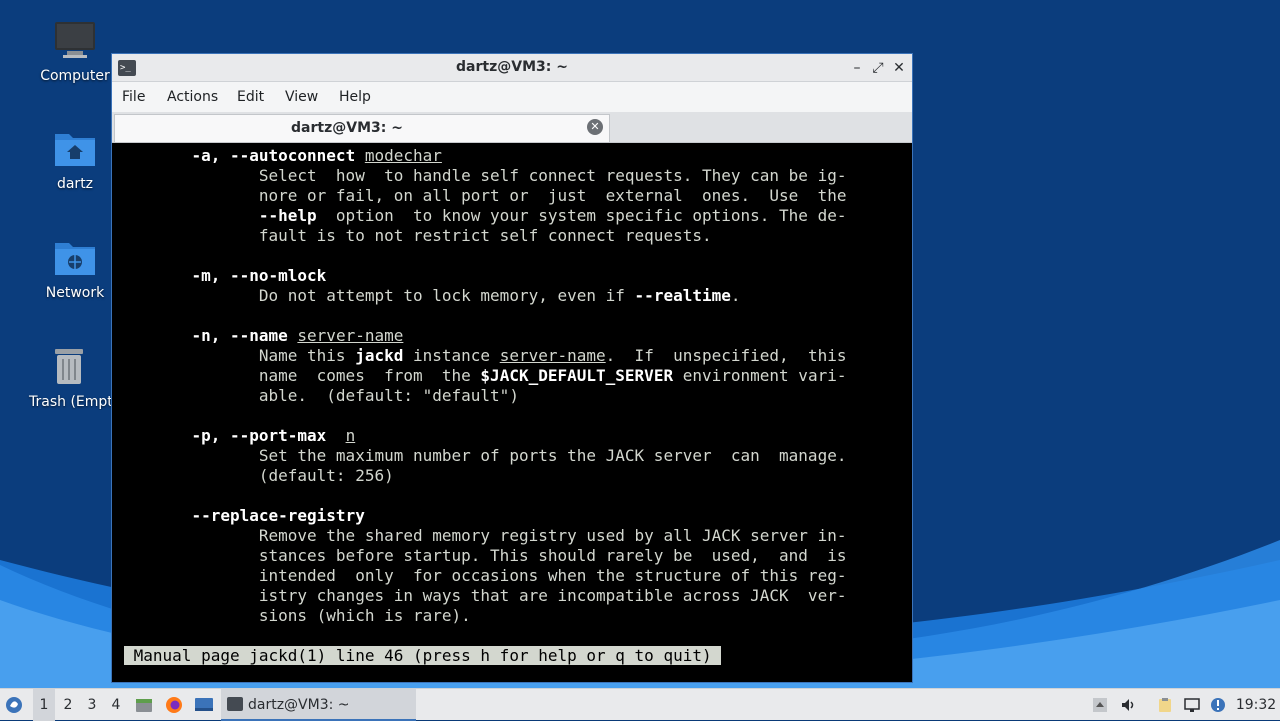 This screenshot has width=1280, height=721. I want to click on terminal-line: -a, --autoconnect modechar, so click(283, 156).